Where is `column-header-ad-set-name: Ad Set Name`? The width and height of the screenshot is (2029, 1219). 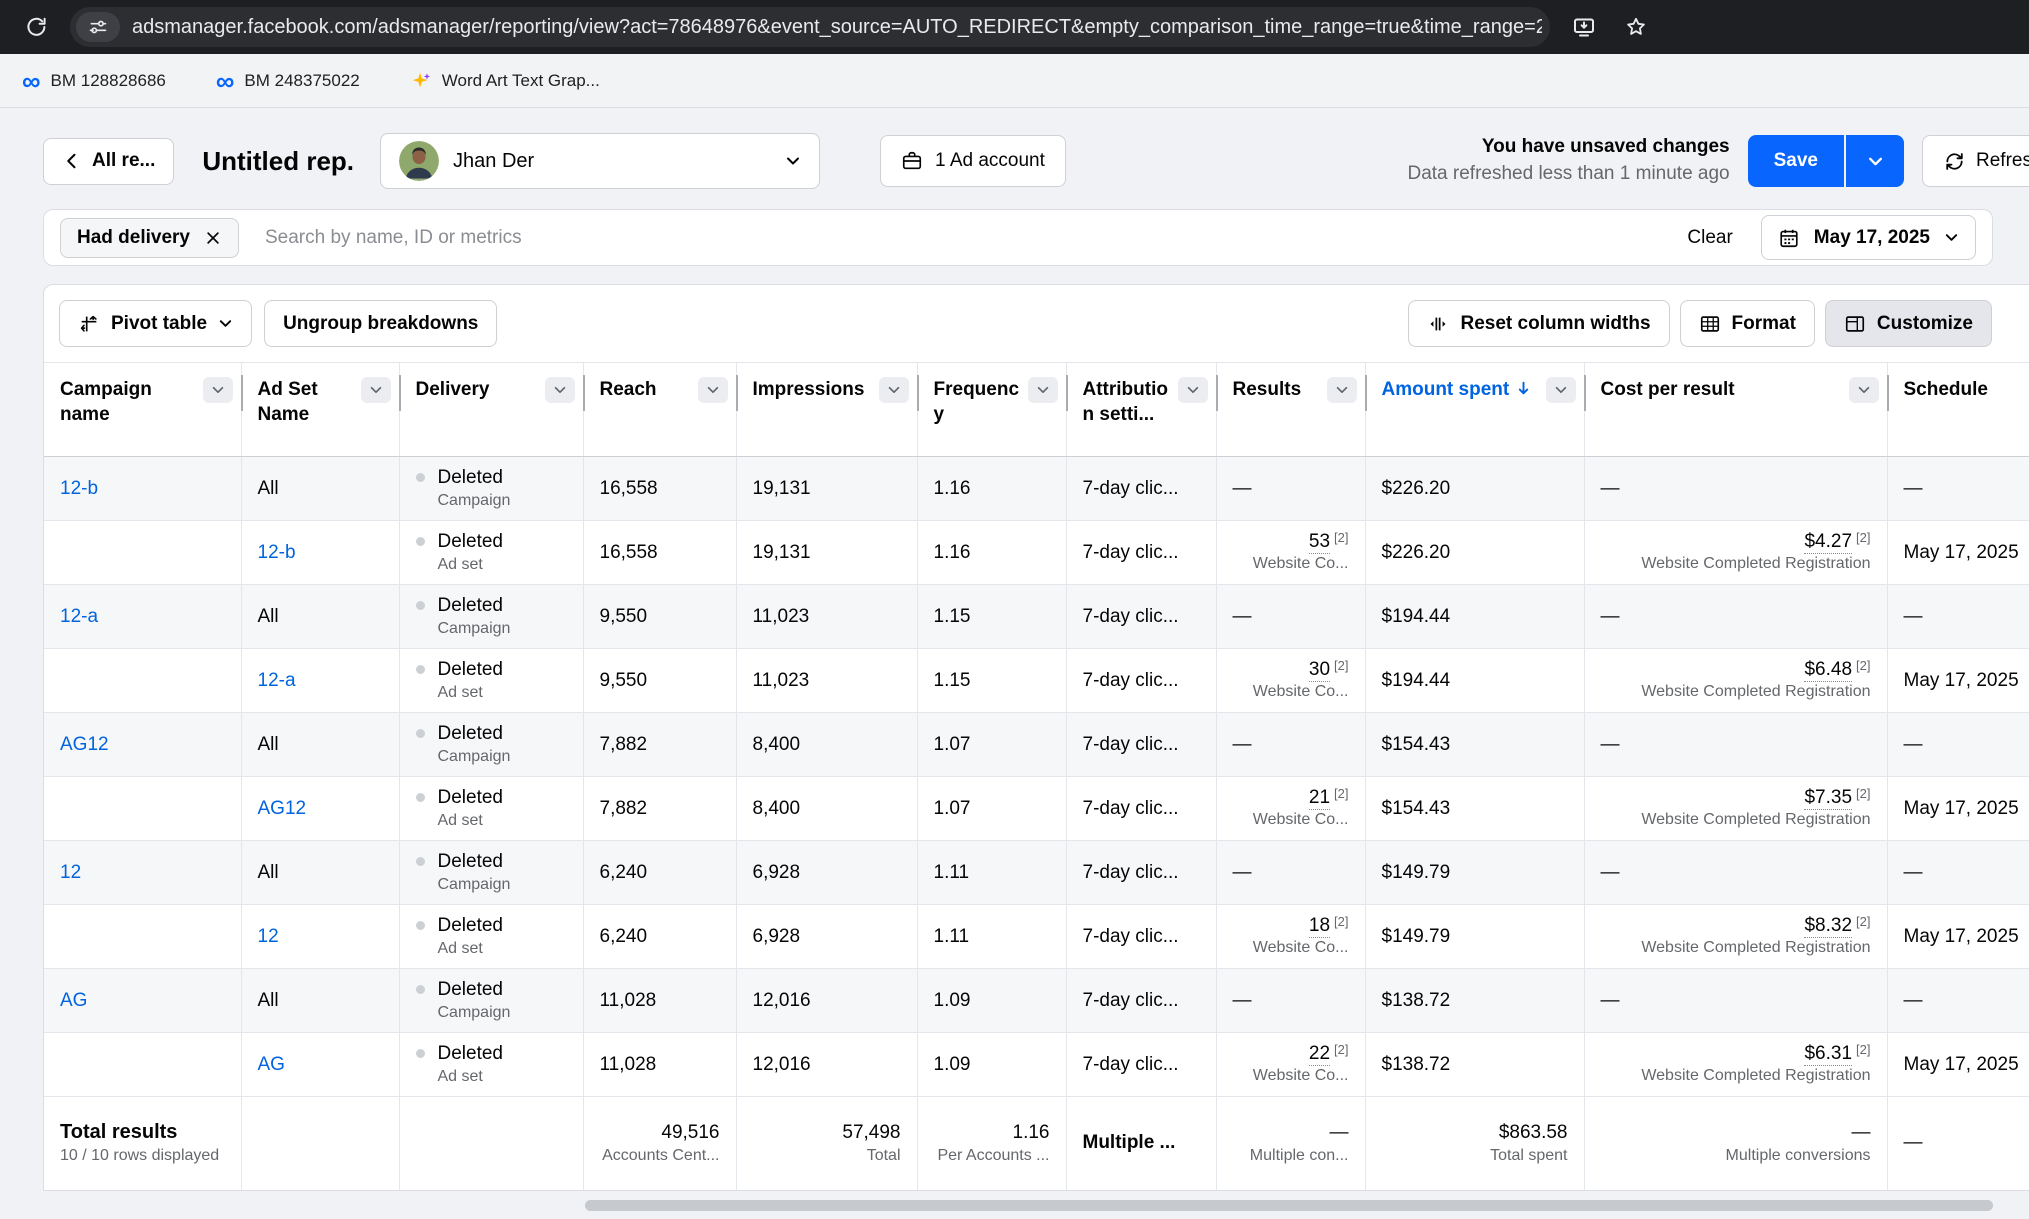
column-header-ad-set-name: Ad Set Name is located at coordinates (319, 409).